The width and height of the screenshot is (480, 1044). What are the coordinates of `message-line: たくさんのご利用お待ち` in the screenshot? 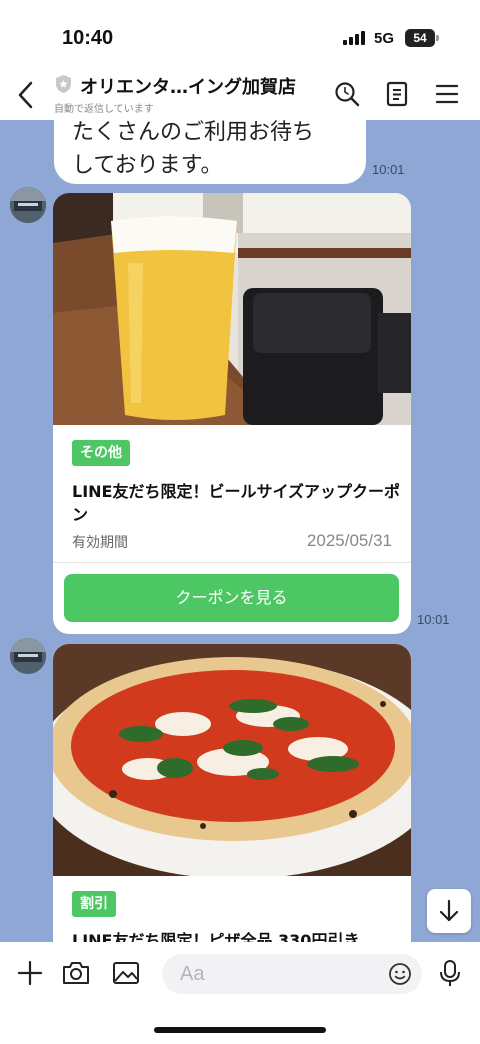 It's located at (193, 132).